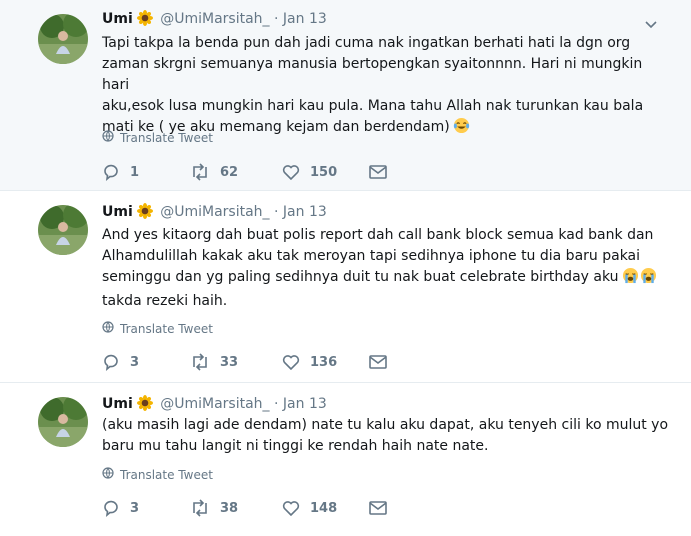 This screenshot has width=691, height=536. I want to click on tweet-actions: 1 62 150, so click(244, 172).